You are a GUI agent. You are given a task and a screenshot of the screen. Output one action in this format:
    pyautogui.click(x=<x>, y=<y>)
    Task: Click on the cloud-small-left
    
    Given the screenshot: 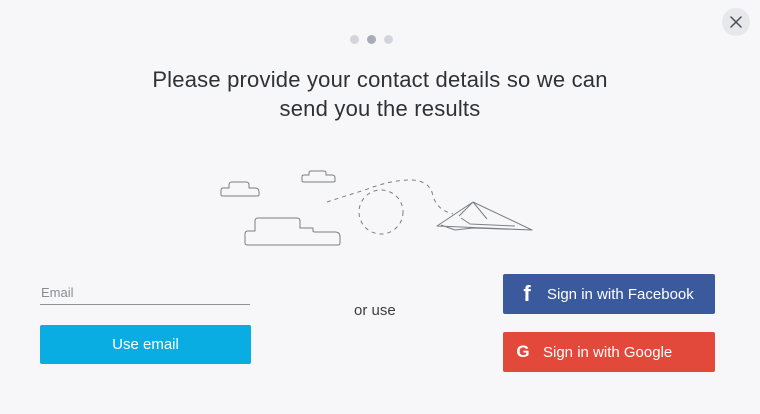 What is the action you would take?
    pyautogui.click(x=240, y=189)
    